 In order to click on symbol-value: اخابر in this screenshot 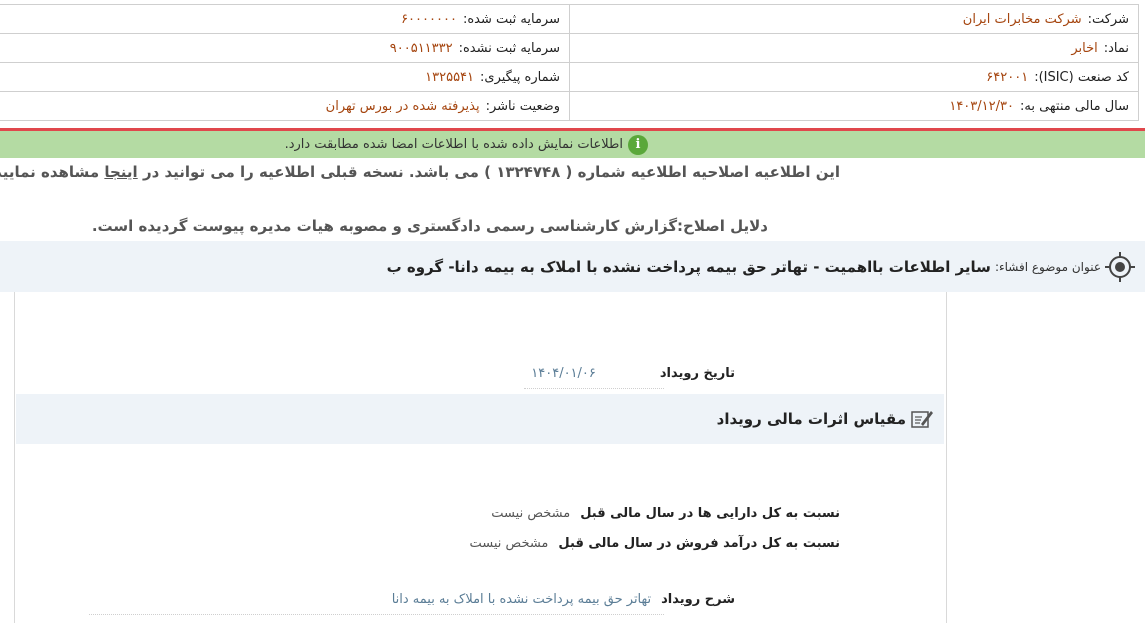, I will do `click(1085, 48)`.